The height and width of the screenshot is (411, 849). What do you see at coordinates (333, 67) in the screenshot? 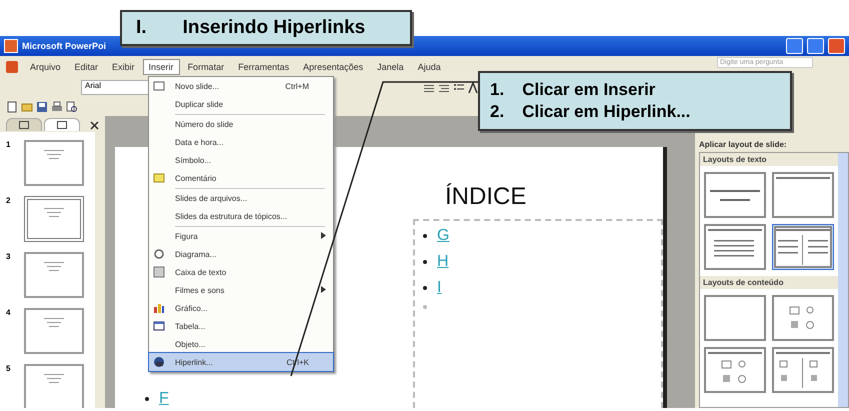
I see `menu-item: Apresentações` at bounding box center [333, 67].